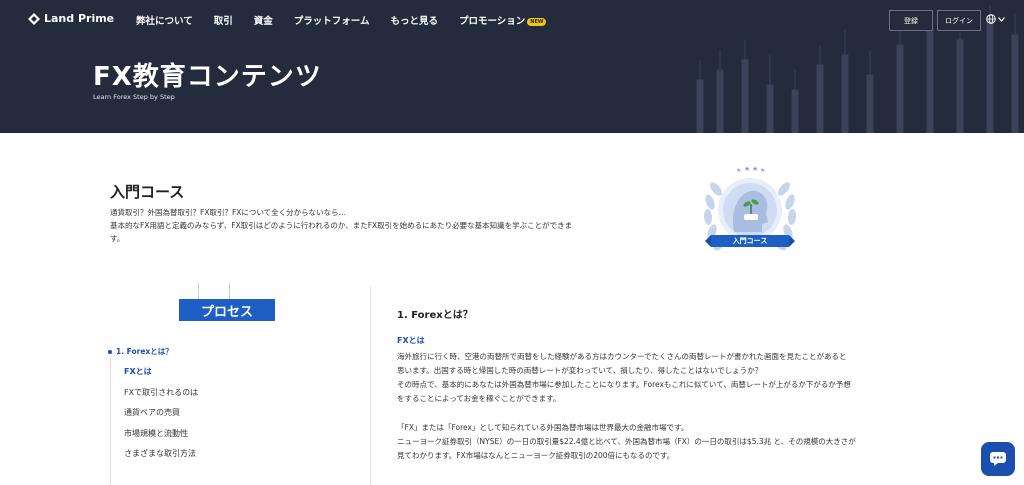 The height and width of the screenshot is (485, 1024). I want to click on language-selector, so click(995, 19).